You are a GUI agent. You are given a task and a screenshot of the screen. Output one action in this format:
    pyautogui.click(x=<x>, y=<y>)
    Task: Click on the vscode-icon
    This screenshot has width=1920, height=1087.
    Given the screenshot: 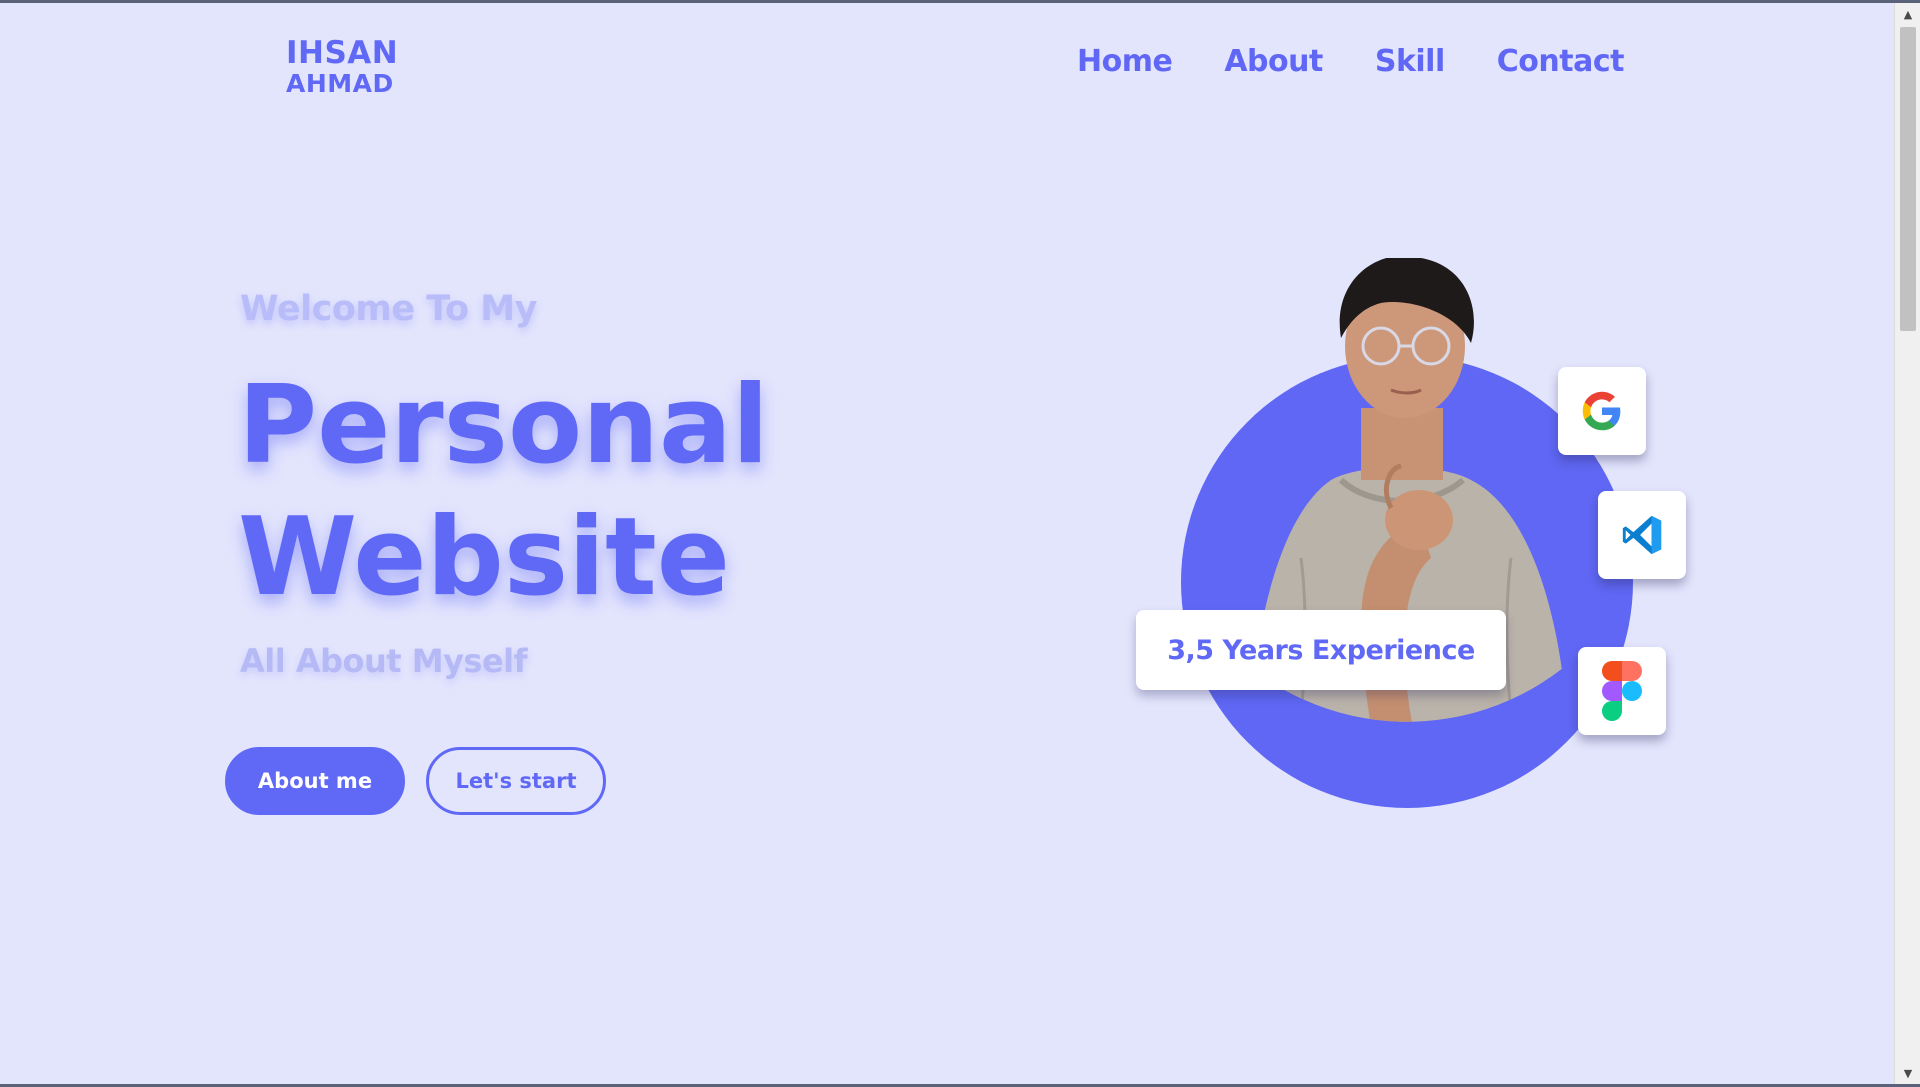 What is the action you would take?
    pyautogui.click(x=1642, y=535)
    